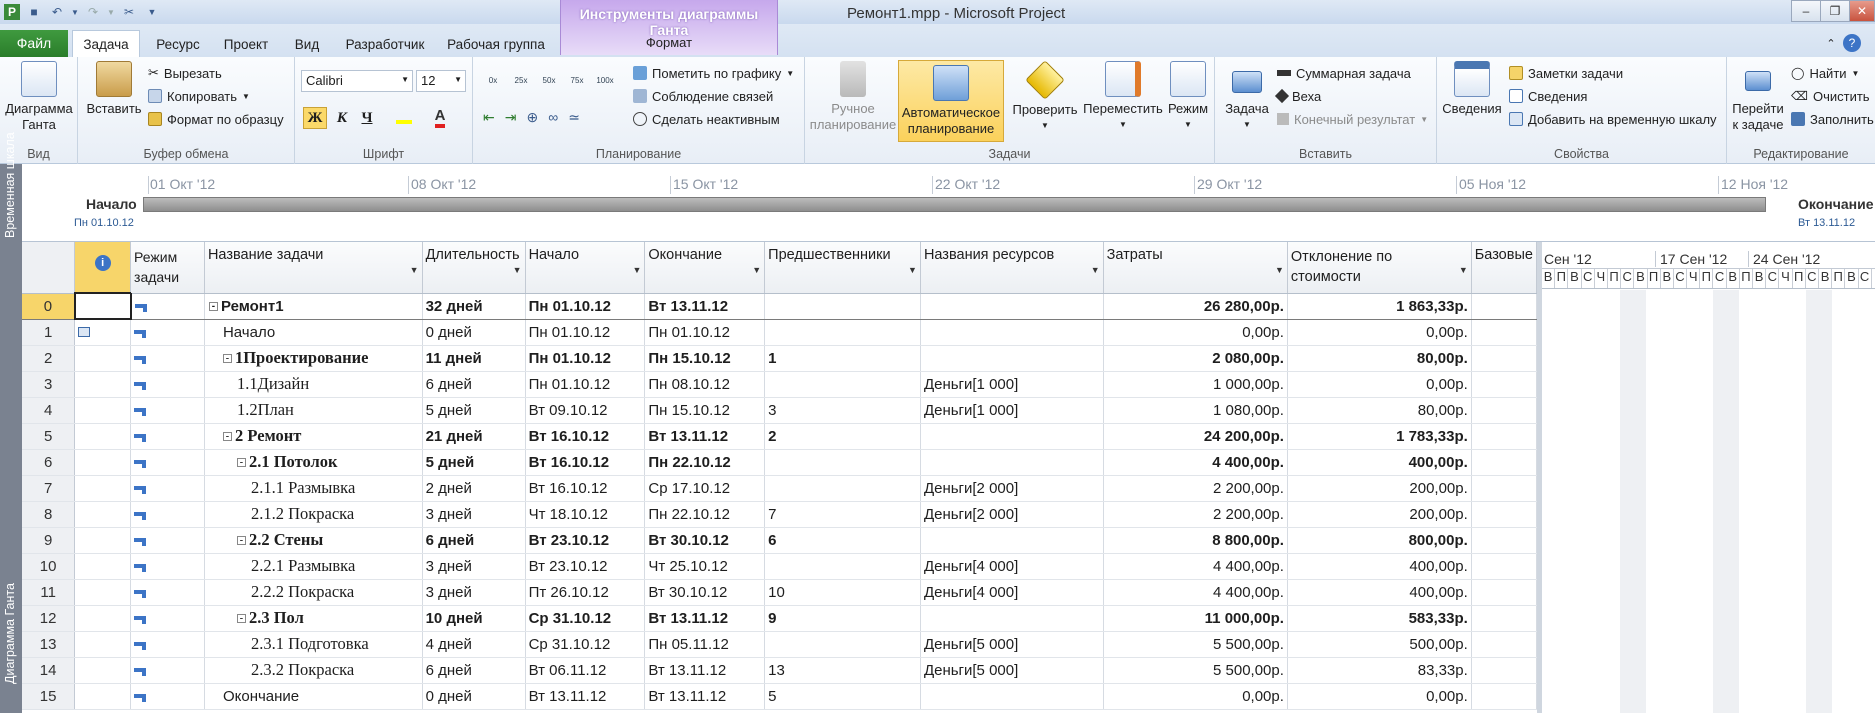 Image resolution: width=1875 pixels, height=713 pixels. What do you see at coordinates (49, 618) in the screenshot?
I see `row-id: 12` at bounding box center [49, 618].